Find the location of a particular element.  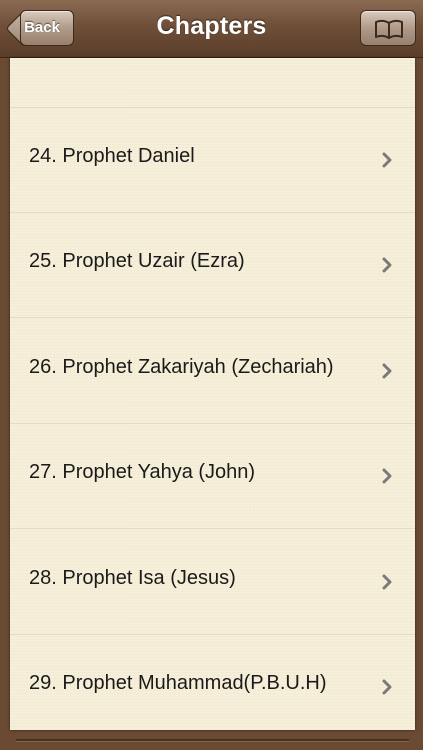

chapter-row-25: 25. Prophet Uzair (Ezra) is located at coordinates (212, 265).